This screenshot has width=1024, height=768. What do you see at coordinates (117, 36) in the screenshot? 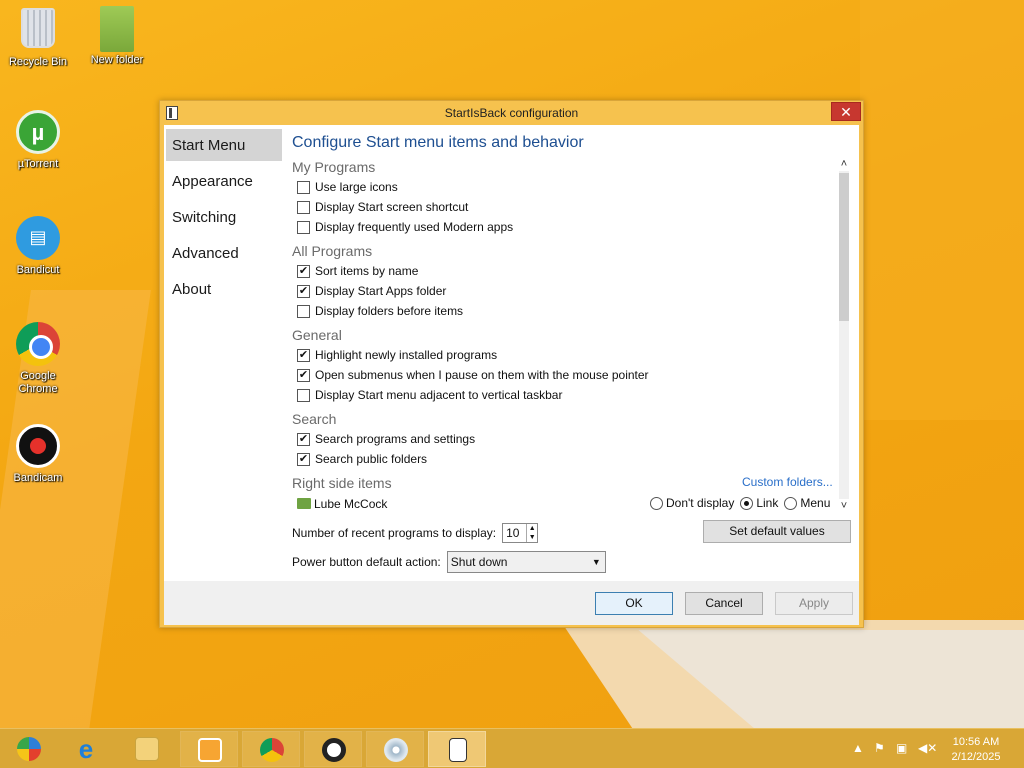
I see `desktop-icon-new-folder: New folder` at bounding box center [117, 36].